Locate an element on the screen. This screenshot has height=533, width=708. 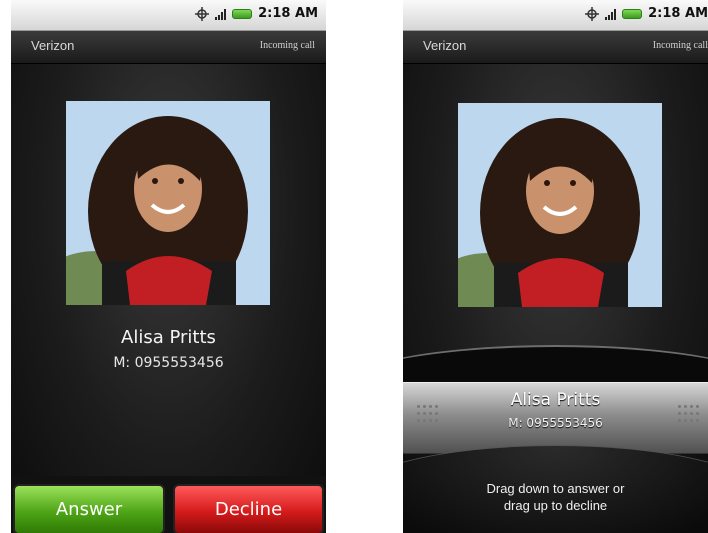
decline-button: Decline is located at coordinates (248, 508).